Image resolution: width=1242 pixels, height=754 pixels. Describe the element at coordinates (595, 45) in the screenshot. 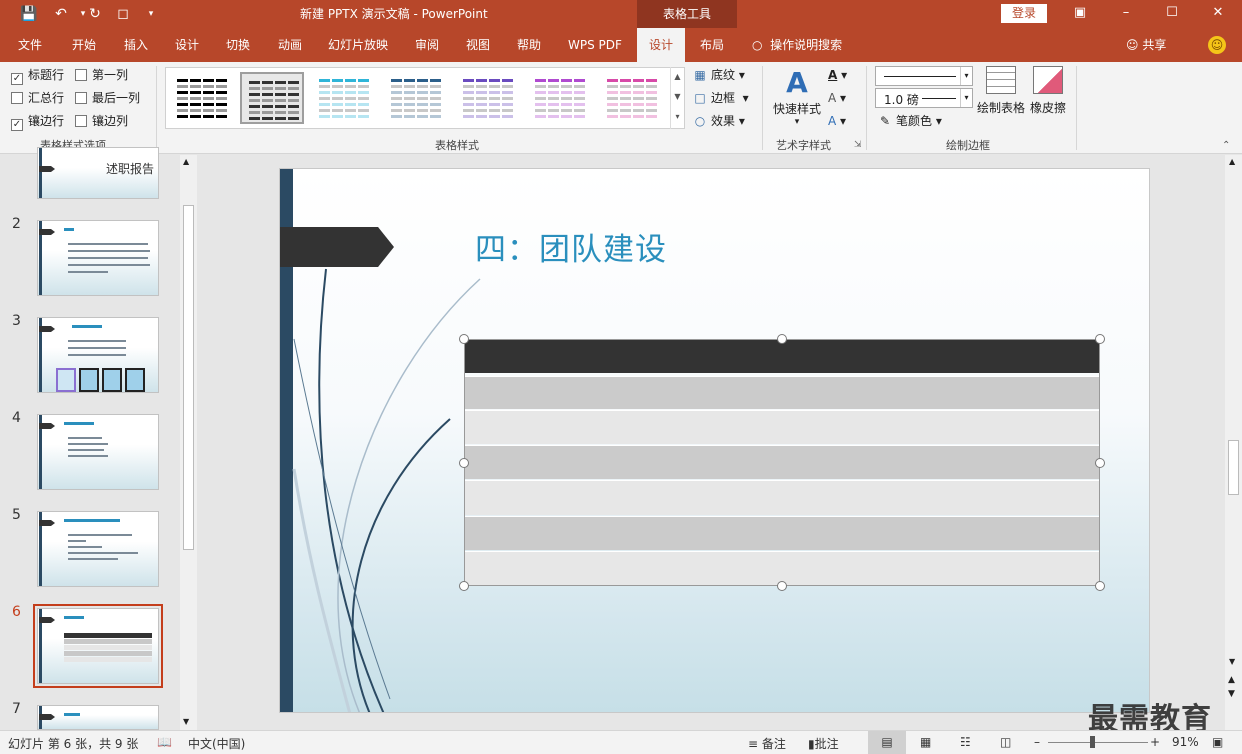

I see `tab-wps-pdf: WPS PDF` at that location.